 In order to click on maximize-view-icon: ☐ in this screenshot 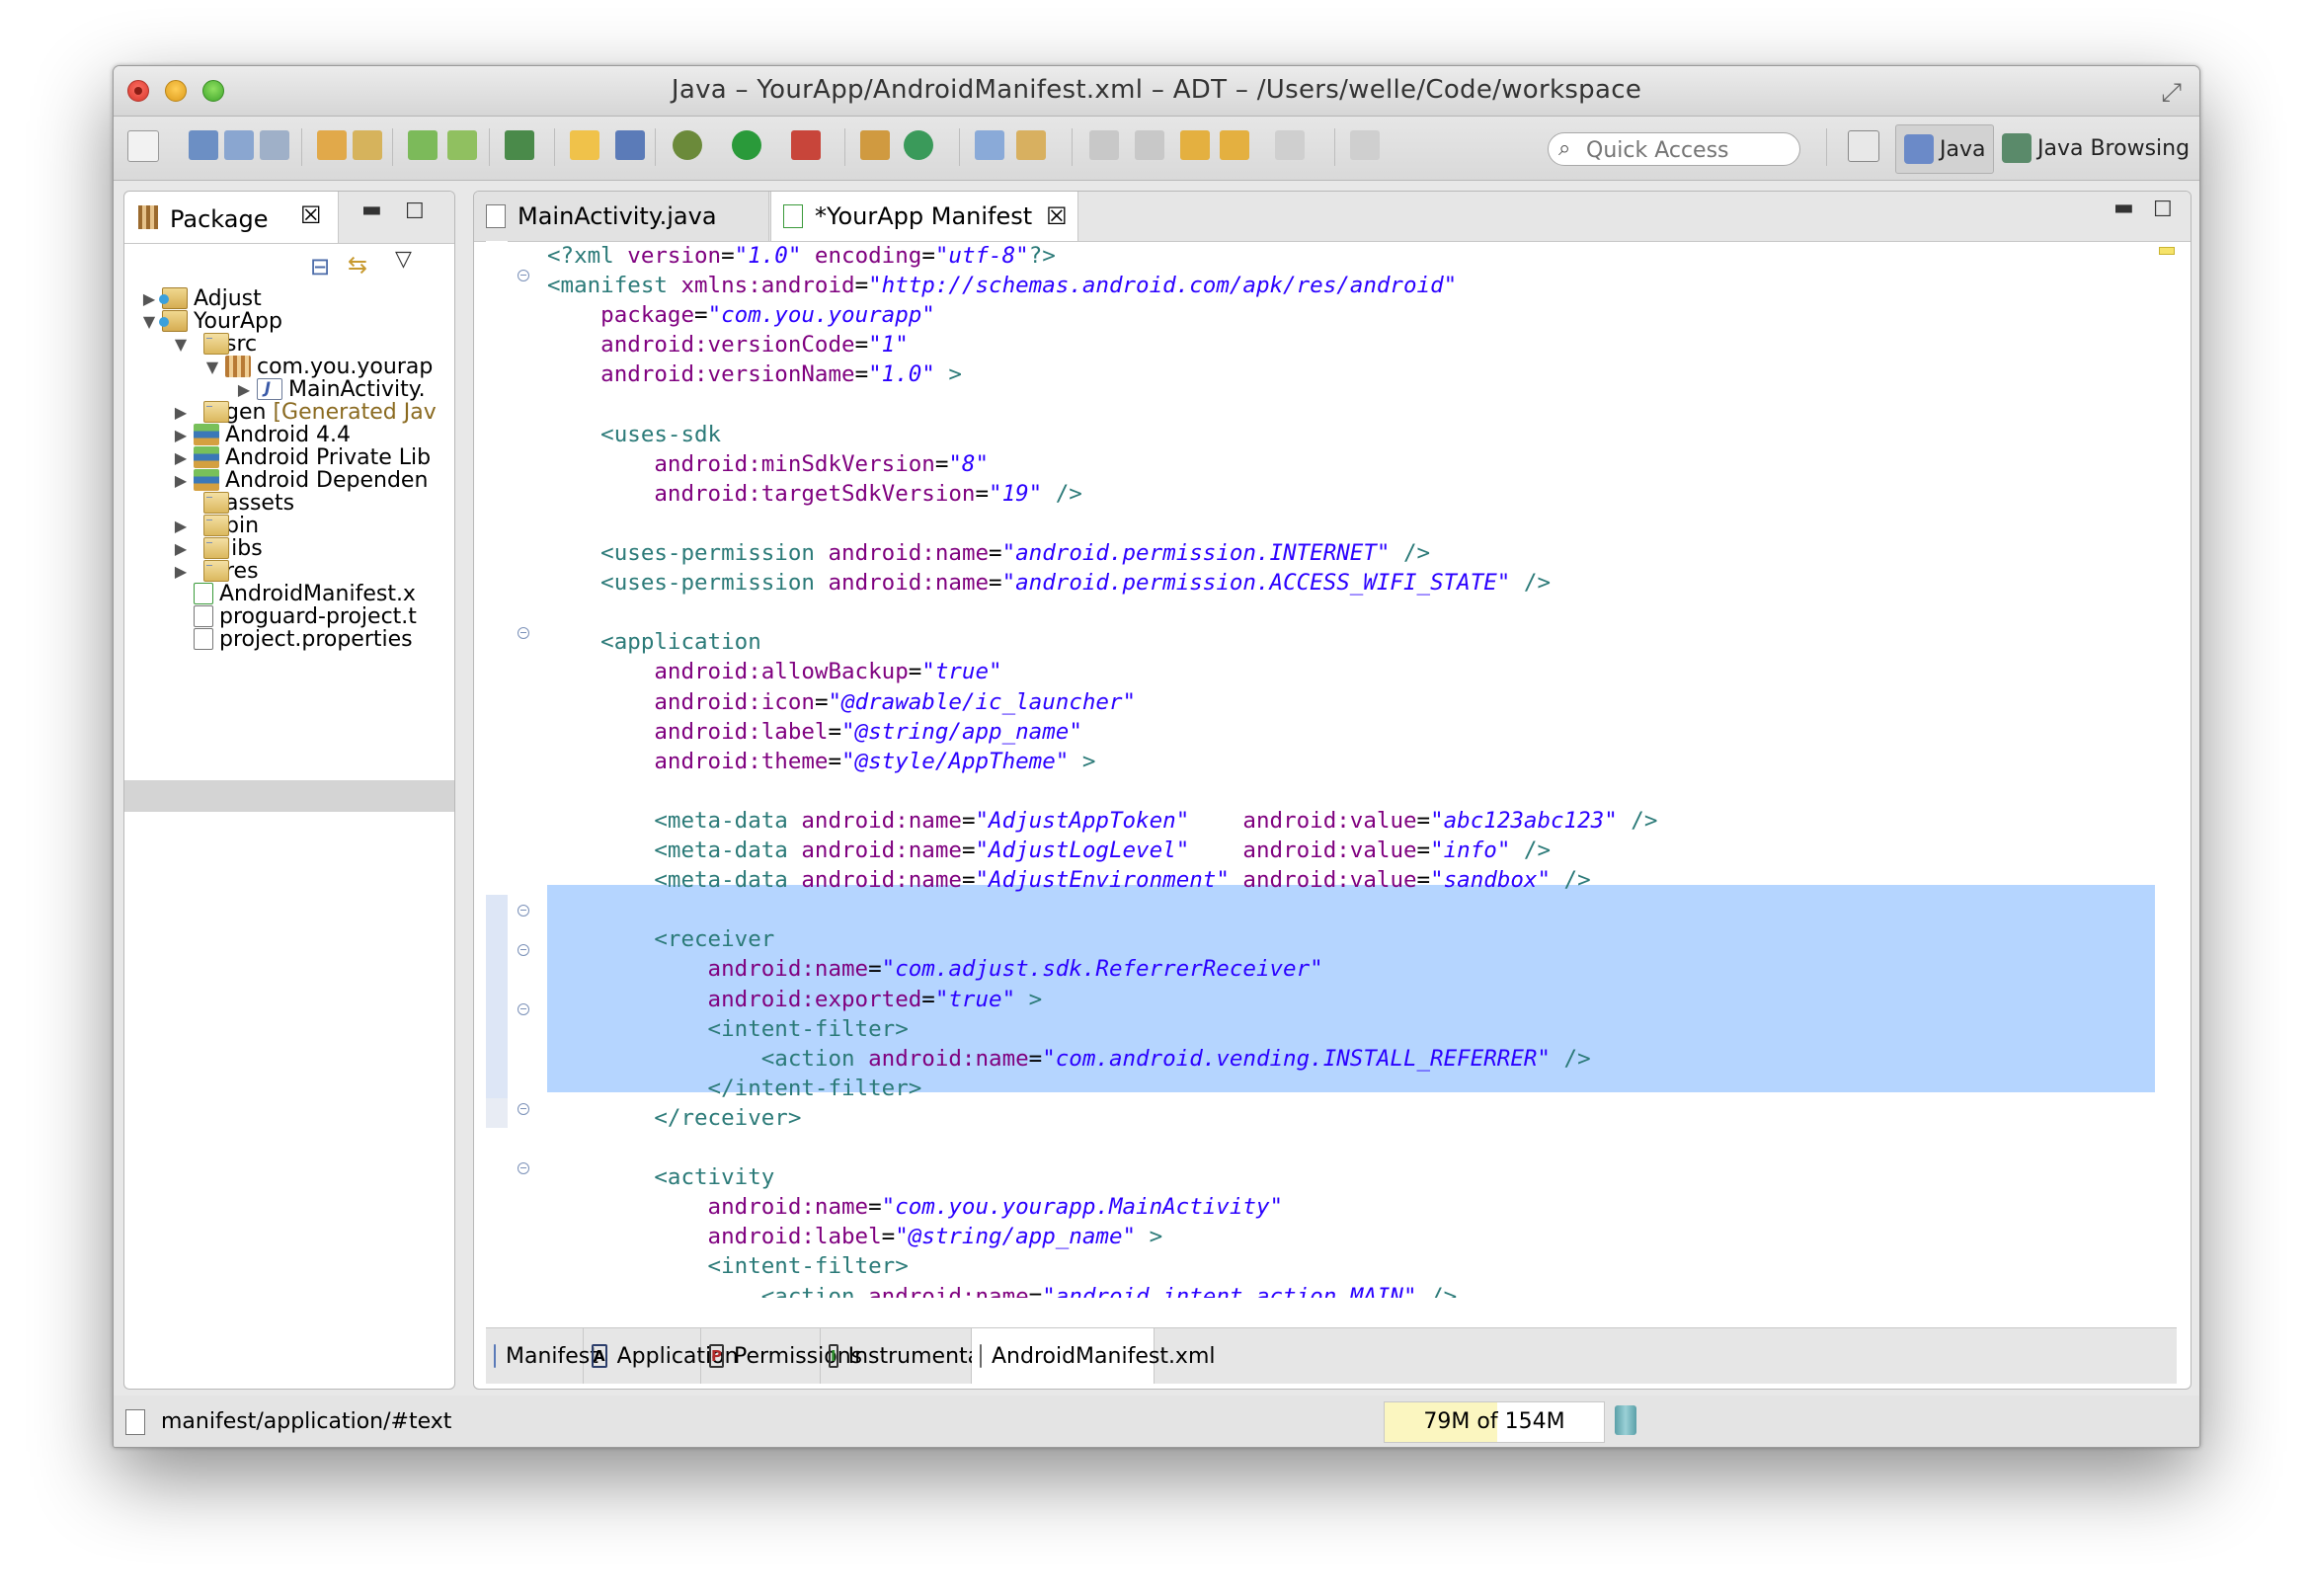, I will do `click(415, 212)`.